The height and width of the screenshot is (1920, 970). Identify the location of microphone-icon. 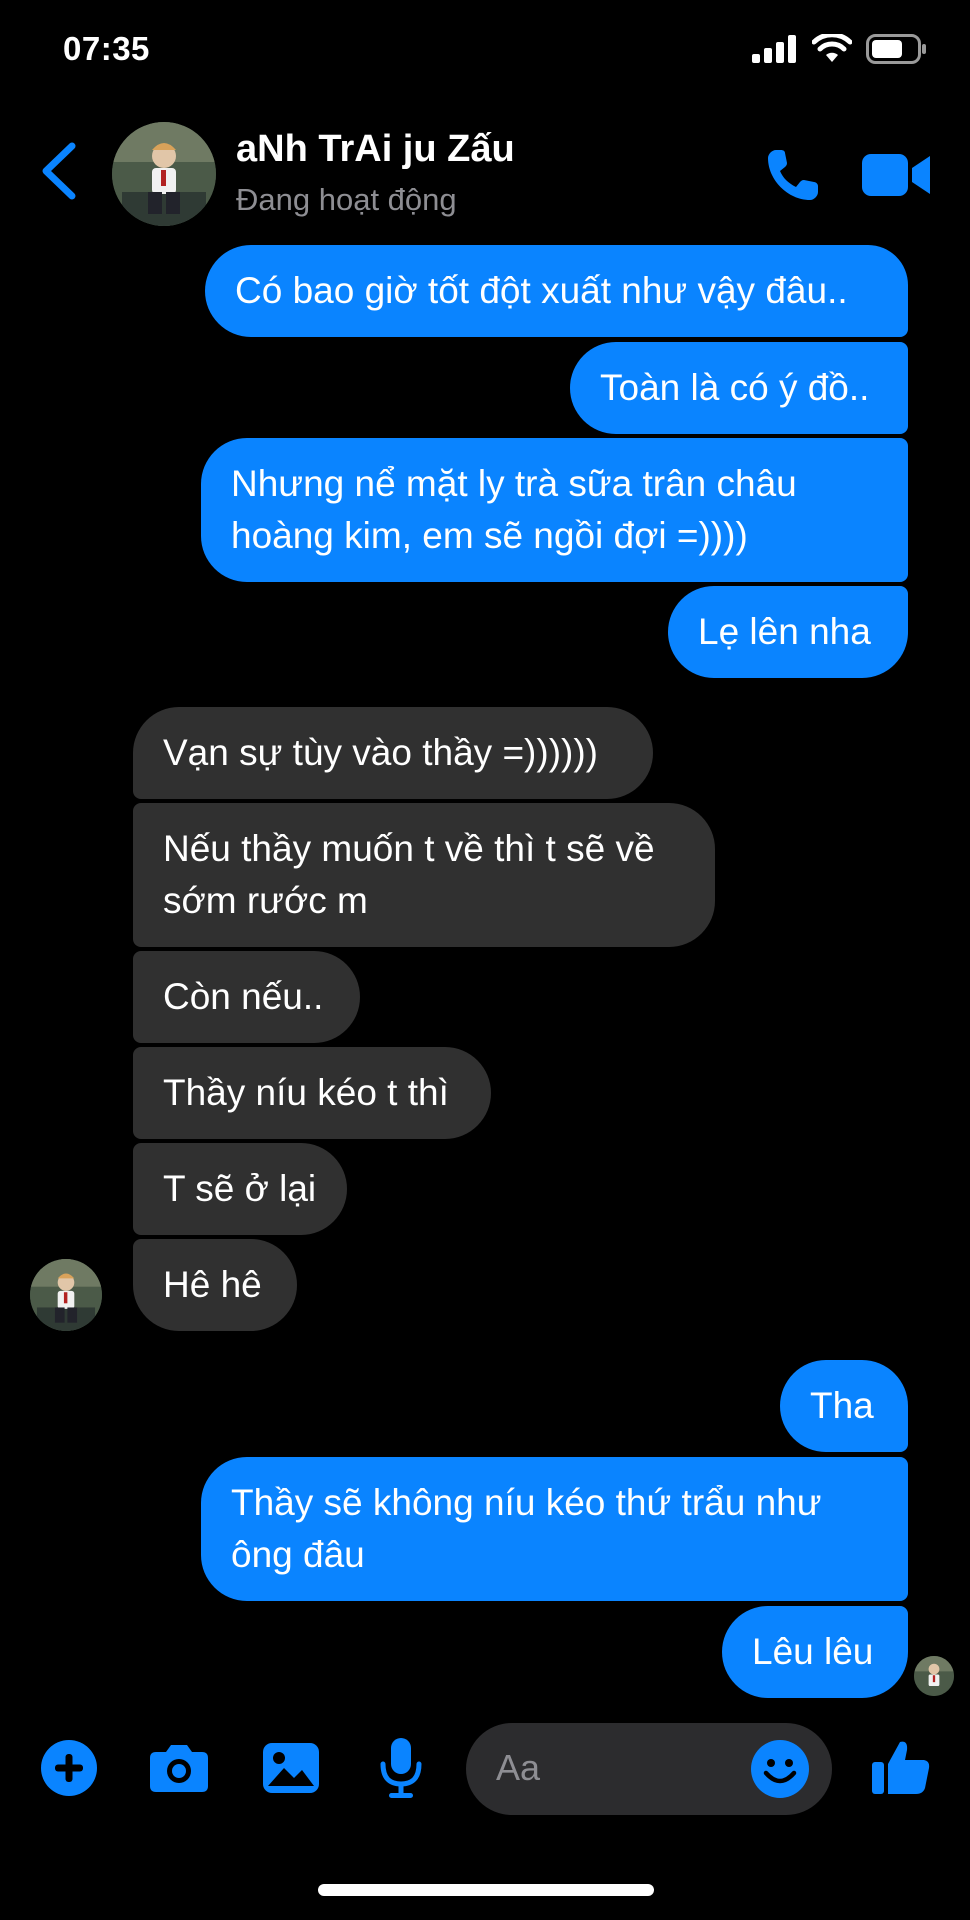
(401, 1768).